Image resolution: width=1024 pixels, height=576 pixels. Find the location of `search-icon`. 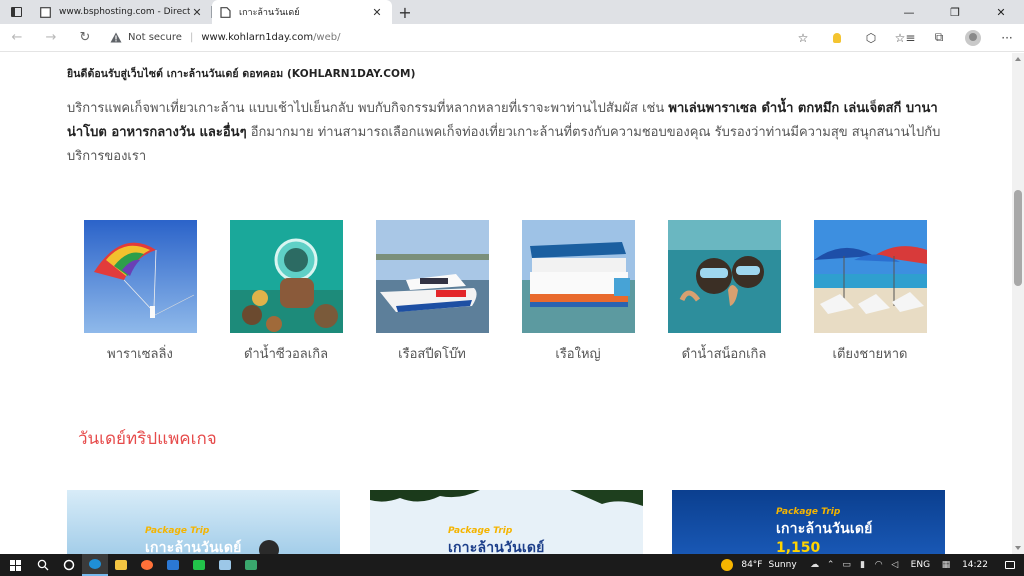

search-icon is located at coordinates (43, 565).